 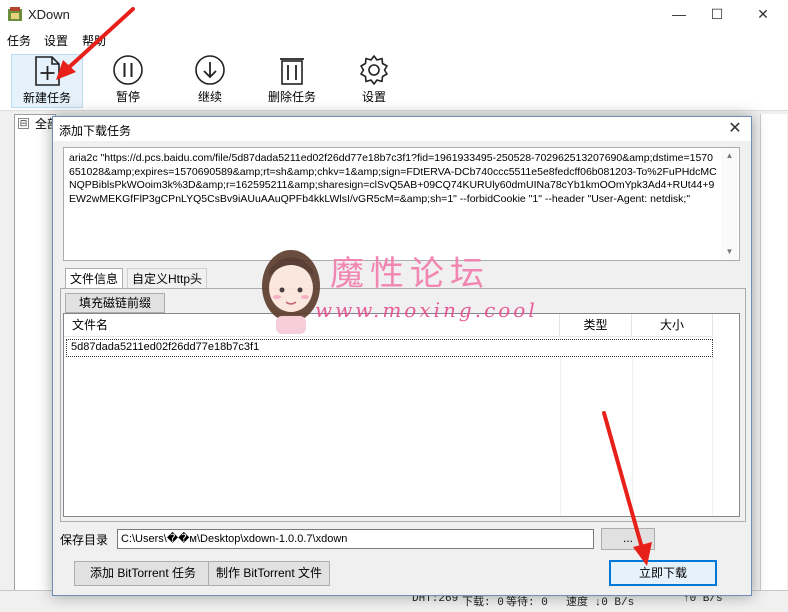 What do you see at coordinates (56, 40) in the screenshot?
I see `menu-settings: 设置` at bounding box center [56, 40].